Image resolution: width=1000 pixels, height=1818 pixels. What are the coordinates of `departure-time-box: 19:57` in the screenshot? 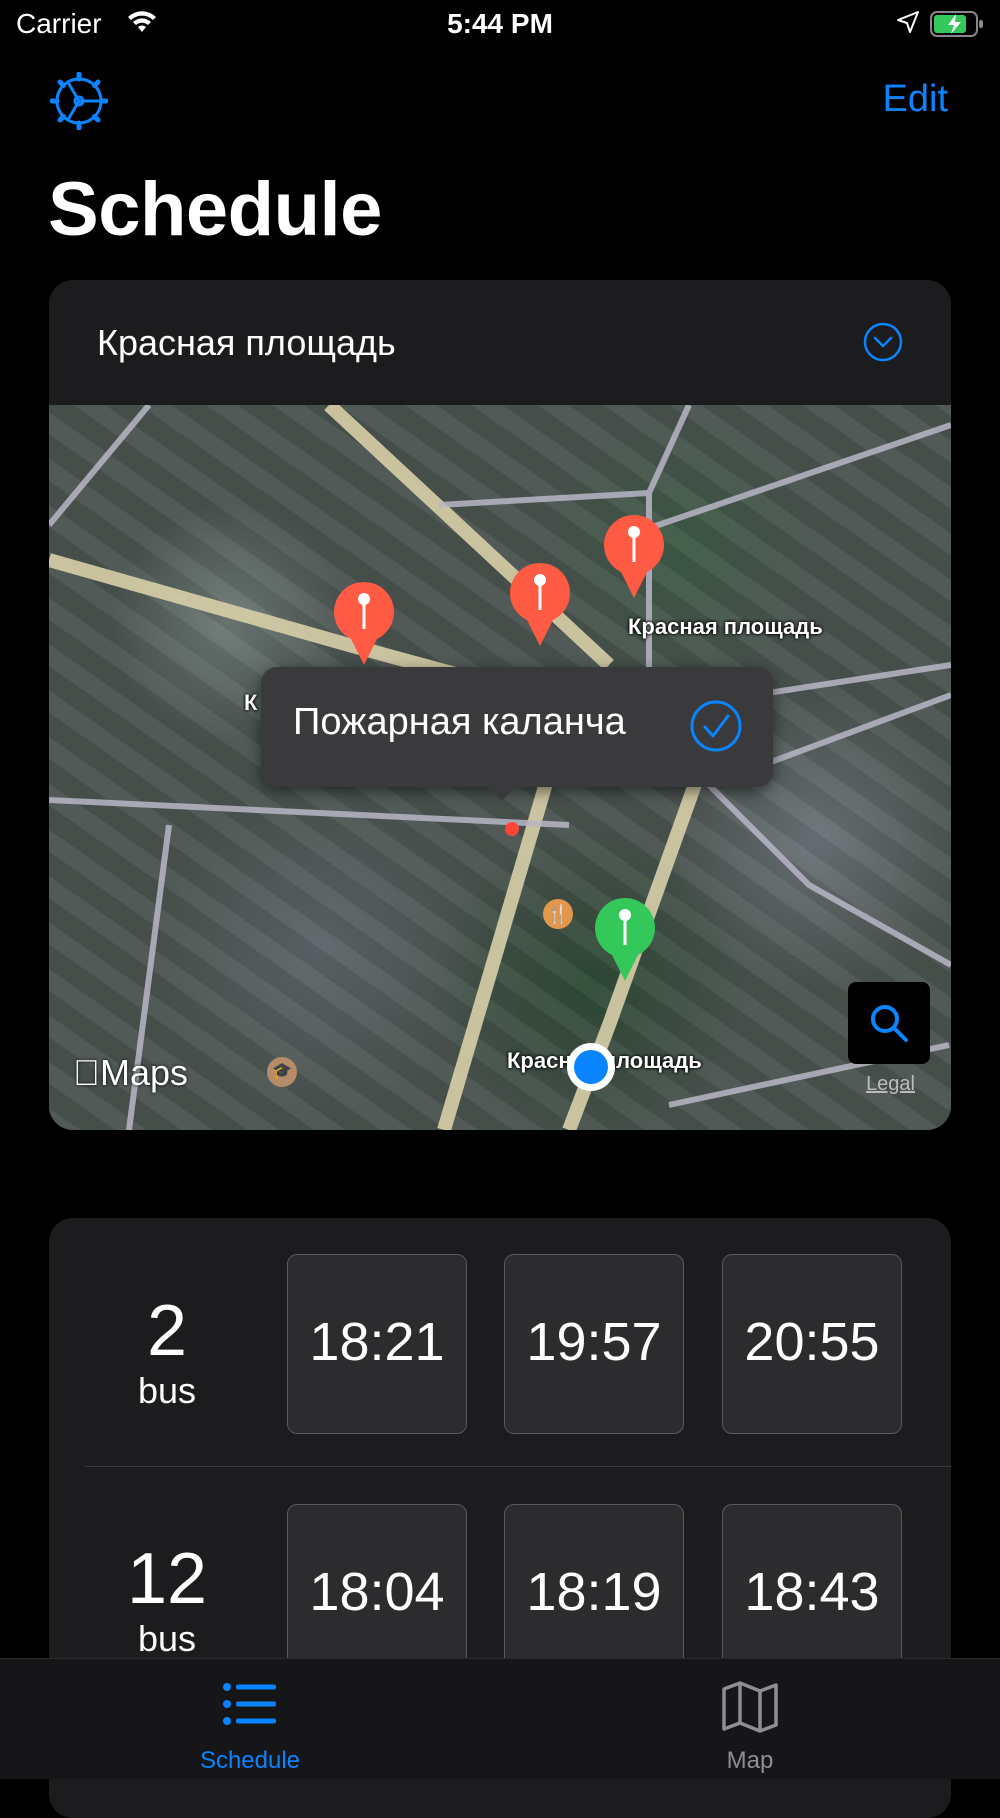 It's located at (594, 1344).